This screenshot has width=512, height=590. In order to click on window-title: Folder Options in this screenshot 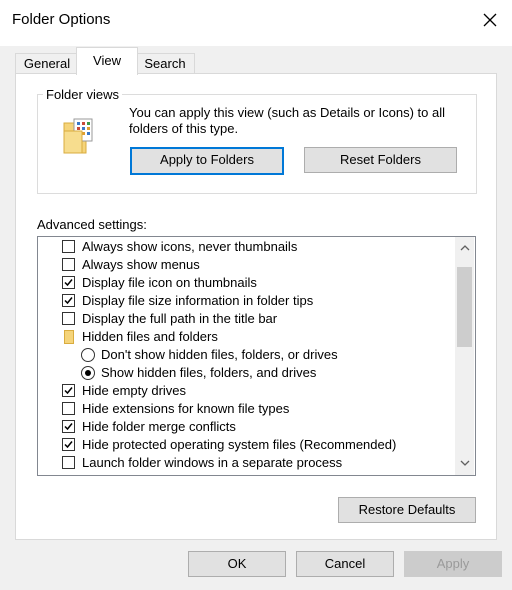, I will do `click(61, 19)`.